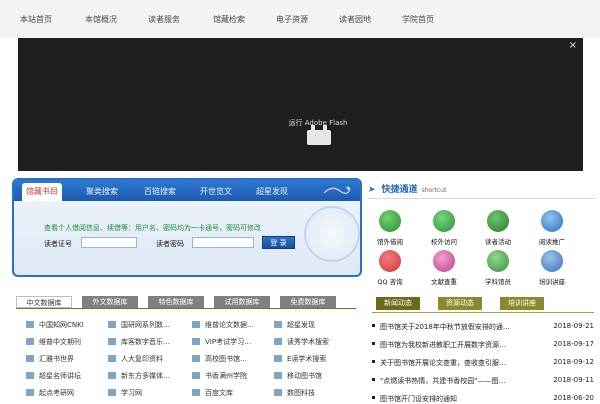 Image resolution: width=600 pixels, height=404 pixels. What do you see at coordinates (110, 302) in the screenshot?
I see `tab-foreign-db: 外文数据库` at bounding box center [110, 302].